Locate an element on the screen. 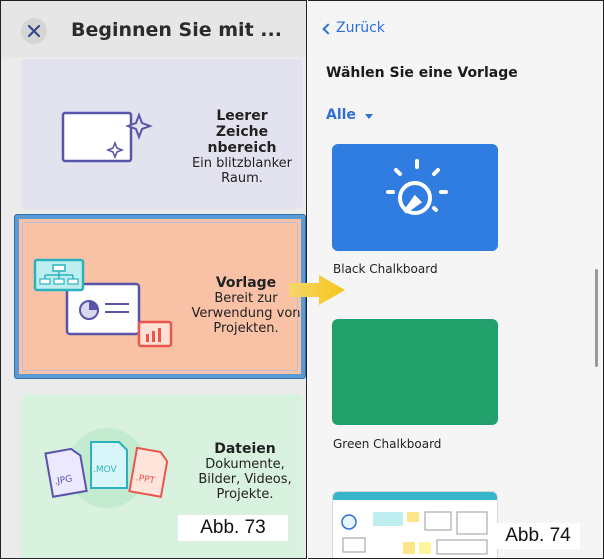 This screenshot has height=559, width=604. files-description: Dokumente, Bilder, Videos, Projekte. is located at coordinates (245, 479).